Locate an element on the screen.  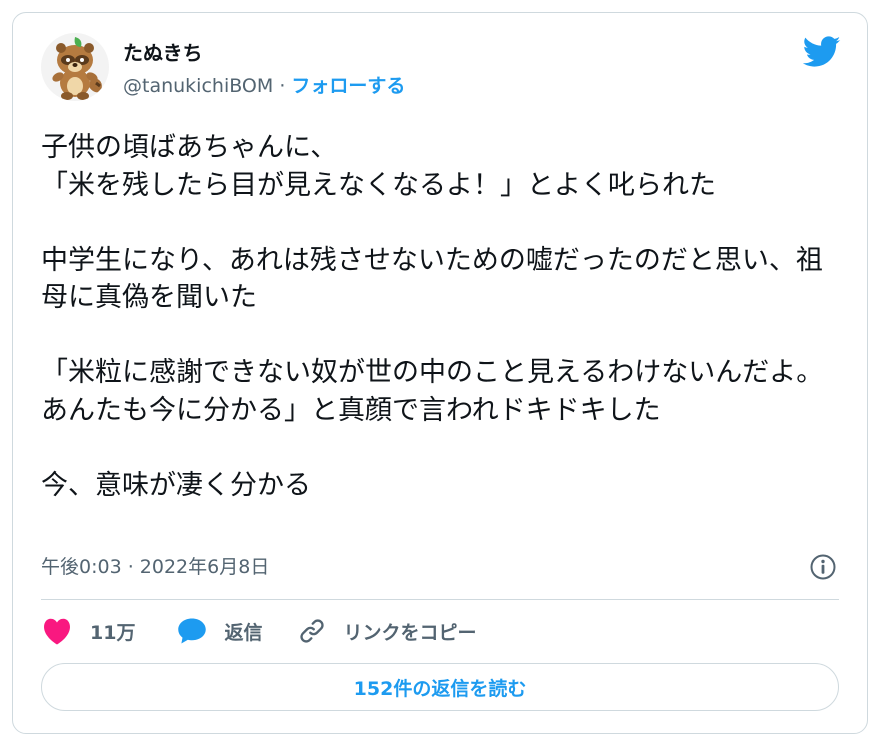
divider is located at coordinates (440, 599).